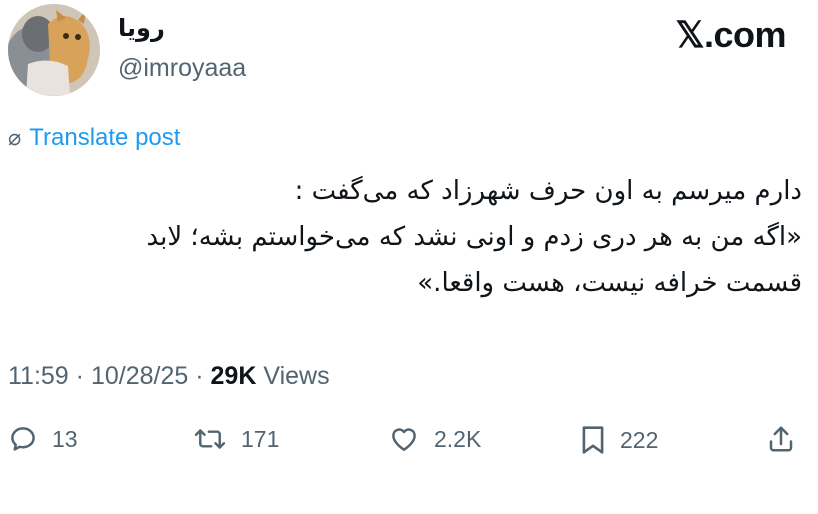 The width and height of the screenshot is (818, 514). I want to click on reply-icon, so click(23, 439).